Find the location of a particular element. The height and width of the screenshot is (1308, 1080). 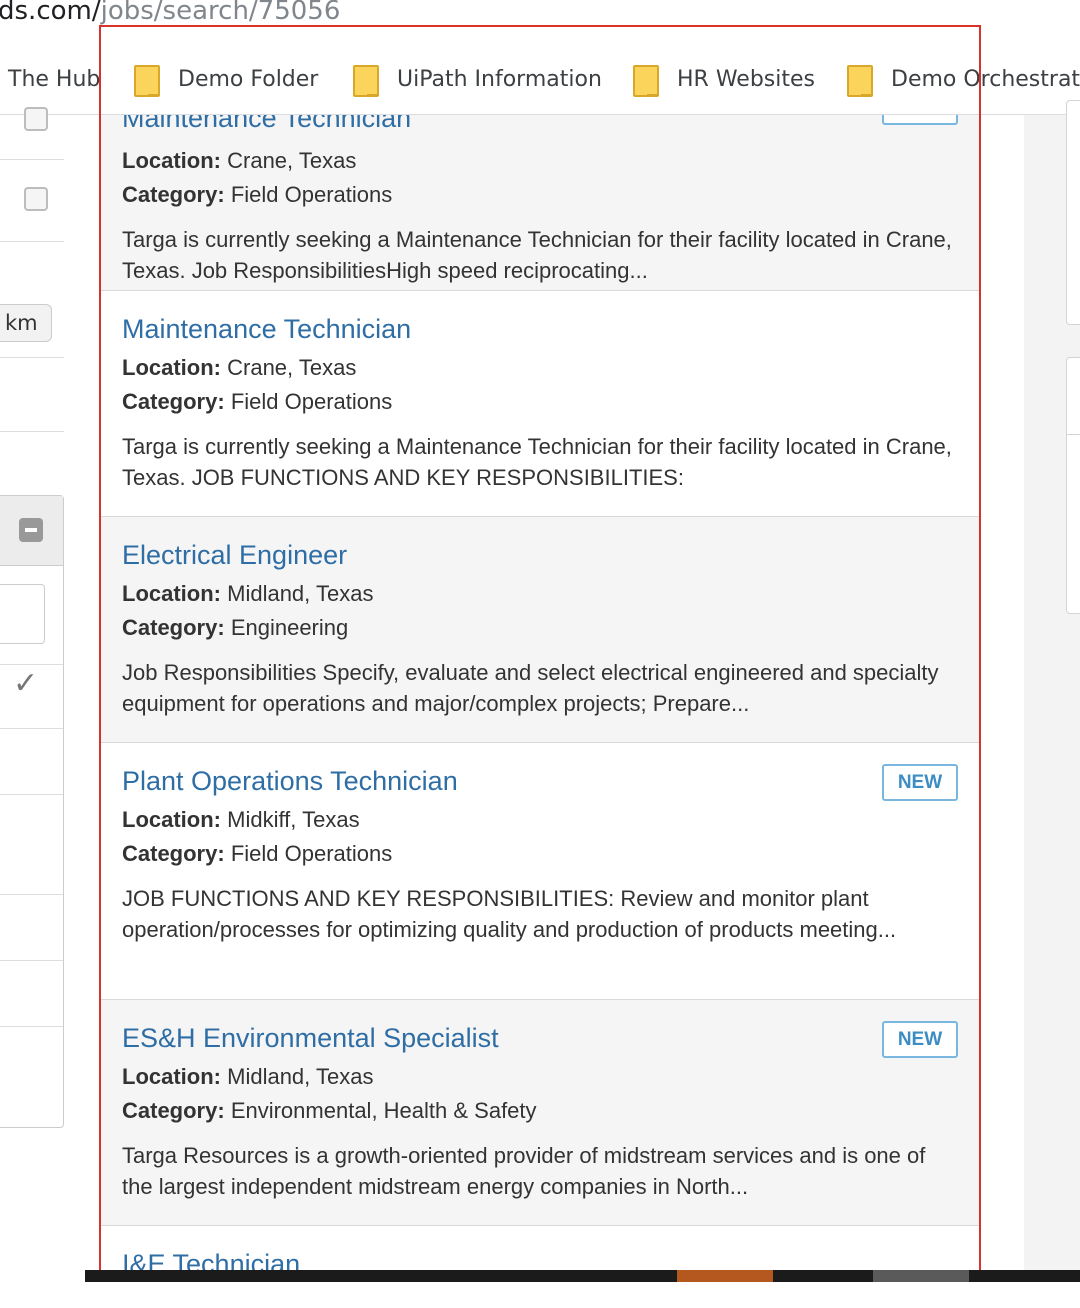

bookmark-label: UiPath Information is located at coordinates (499, 79).